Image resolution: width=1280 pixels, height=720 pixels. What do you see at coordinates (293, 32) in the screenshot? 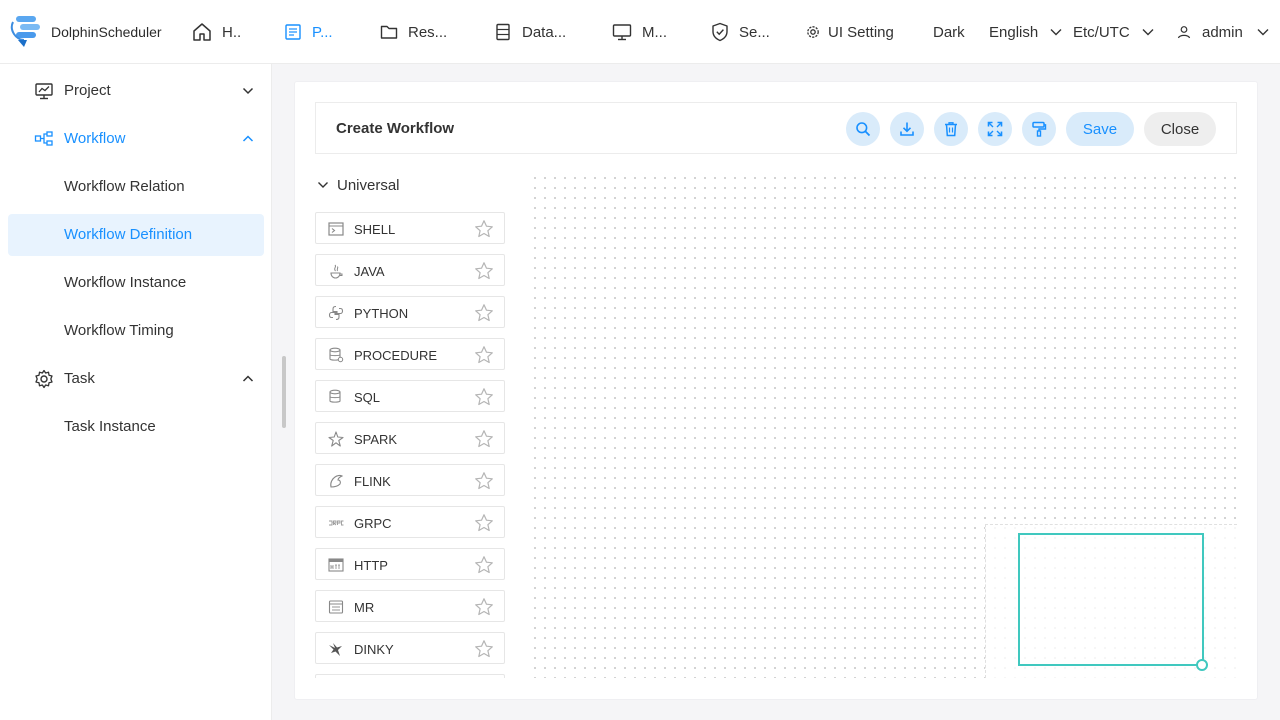
I see `project-icon` at bounding box center [293, 32].